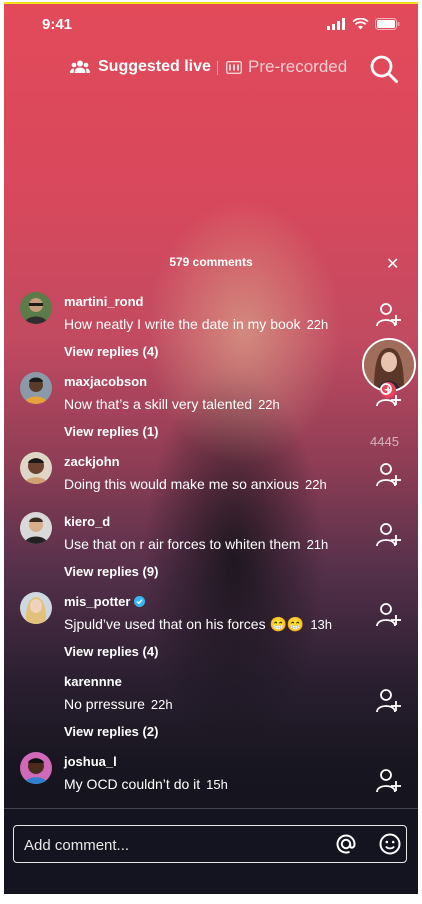  Describe the element at coordinates (317, 544) in the screenshot. I see `comment-time: 21h` at that location.